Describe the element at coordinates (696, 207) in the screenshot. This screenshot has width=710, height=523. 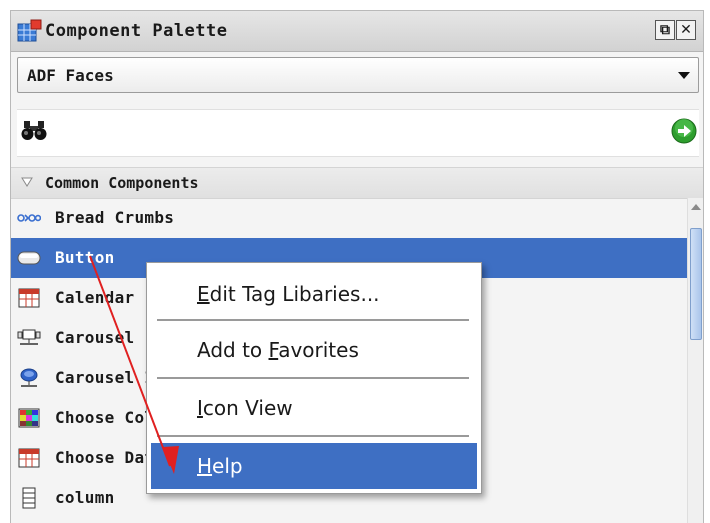
I see `scroll-up-arrow-icon` at that location.